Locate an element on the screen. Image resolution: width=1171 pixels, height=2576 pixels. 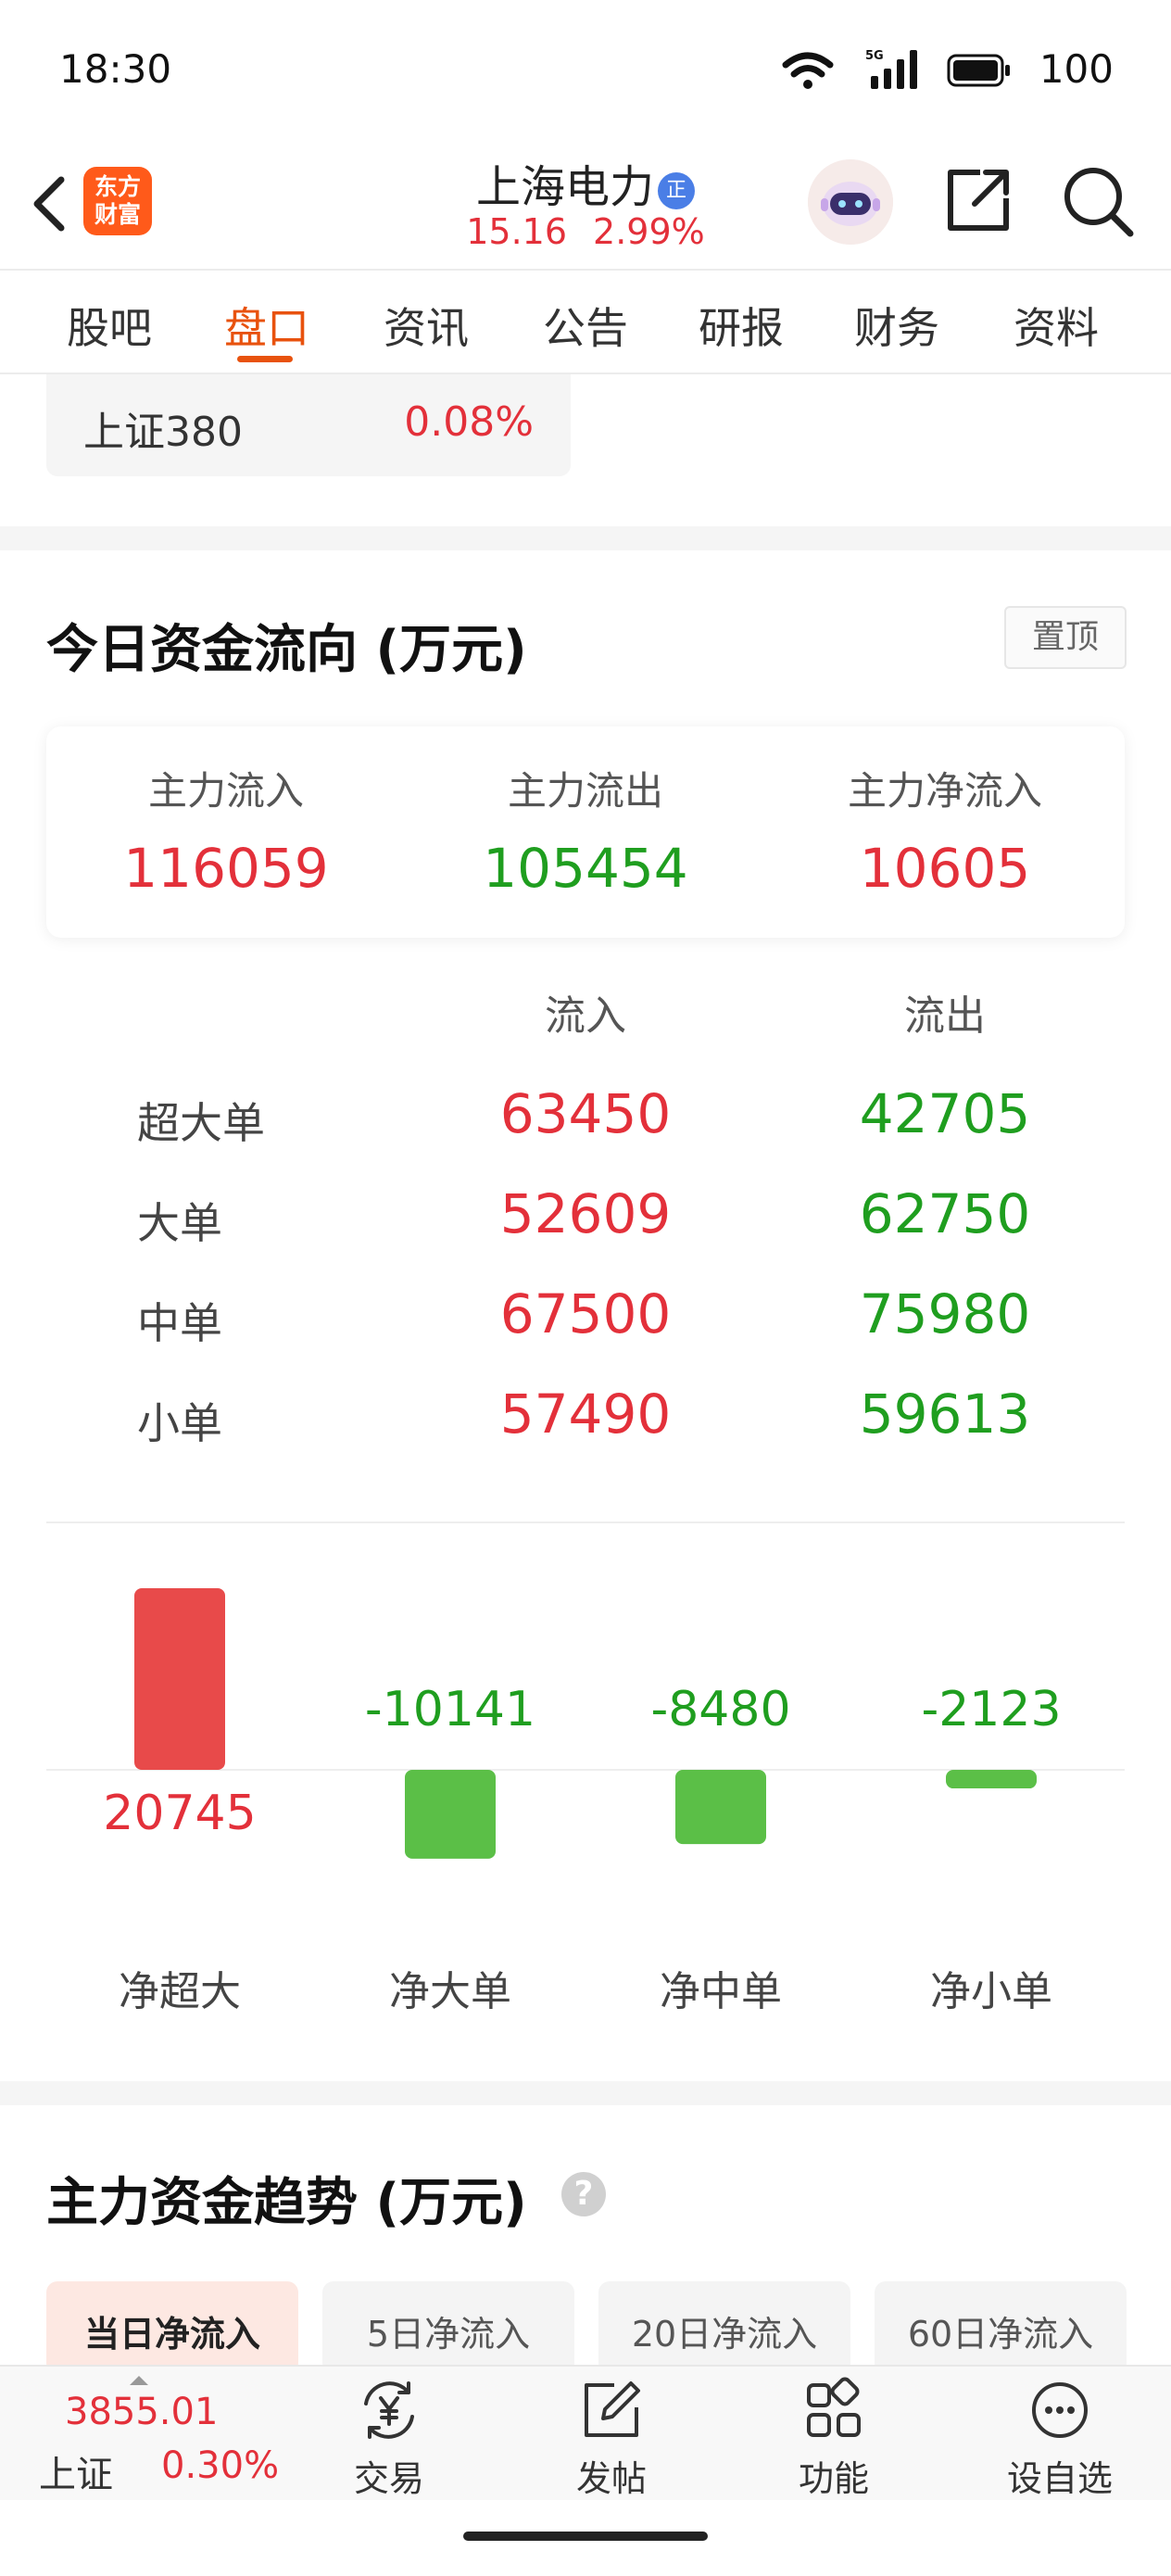
row-label: 小单 is located at coordinates (179, 1423).